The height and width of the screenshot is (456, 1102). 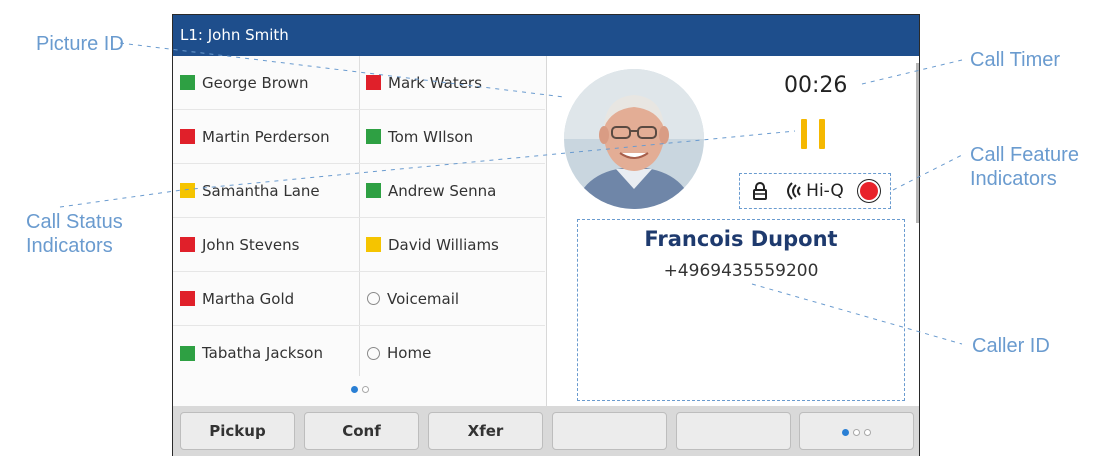 What do you see at coordinates (248, 298) in the screenshot?
I see `contact-name: Martha Gold` at bounding box center [248, 298].